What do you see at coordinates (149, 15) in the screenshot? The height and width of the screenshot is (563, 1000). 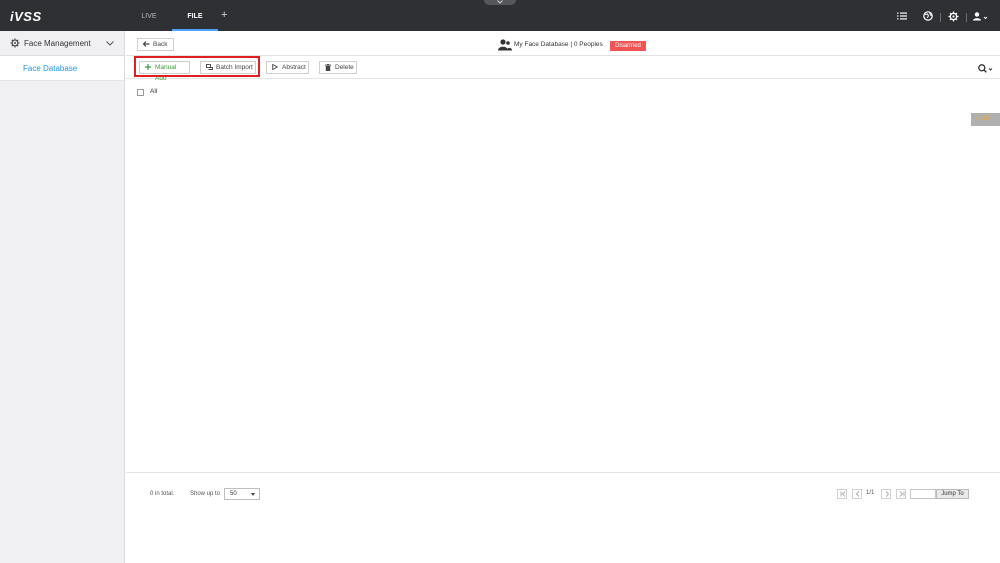 I see `tab-live: LIVE` at bounding box center [149, 15].